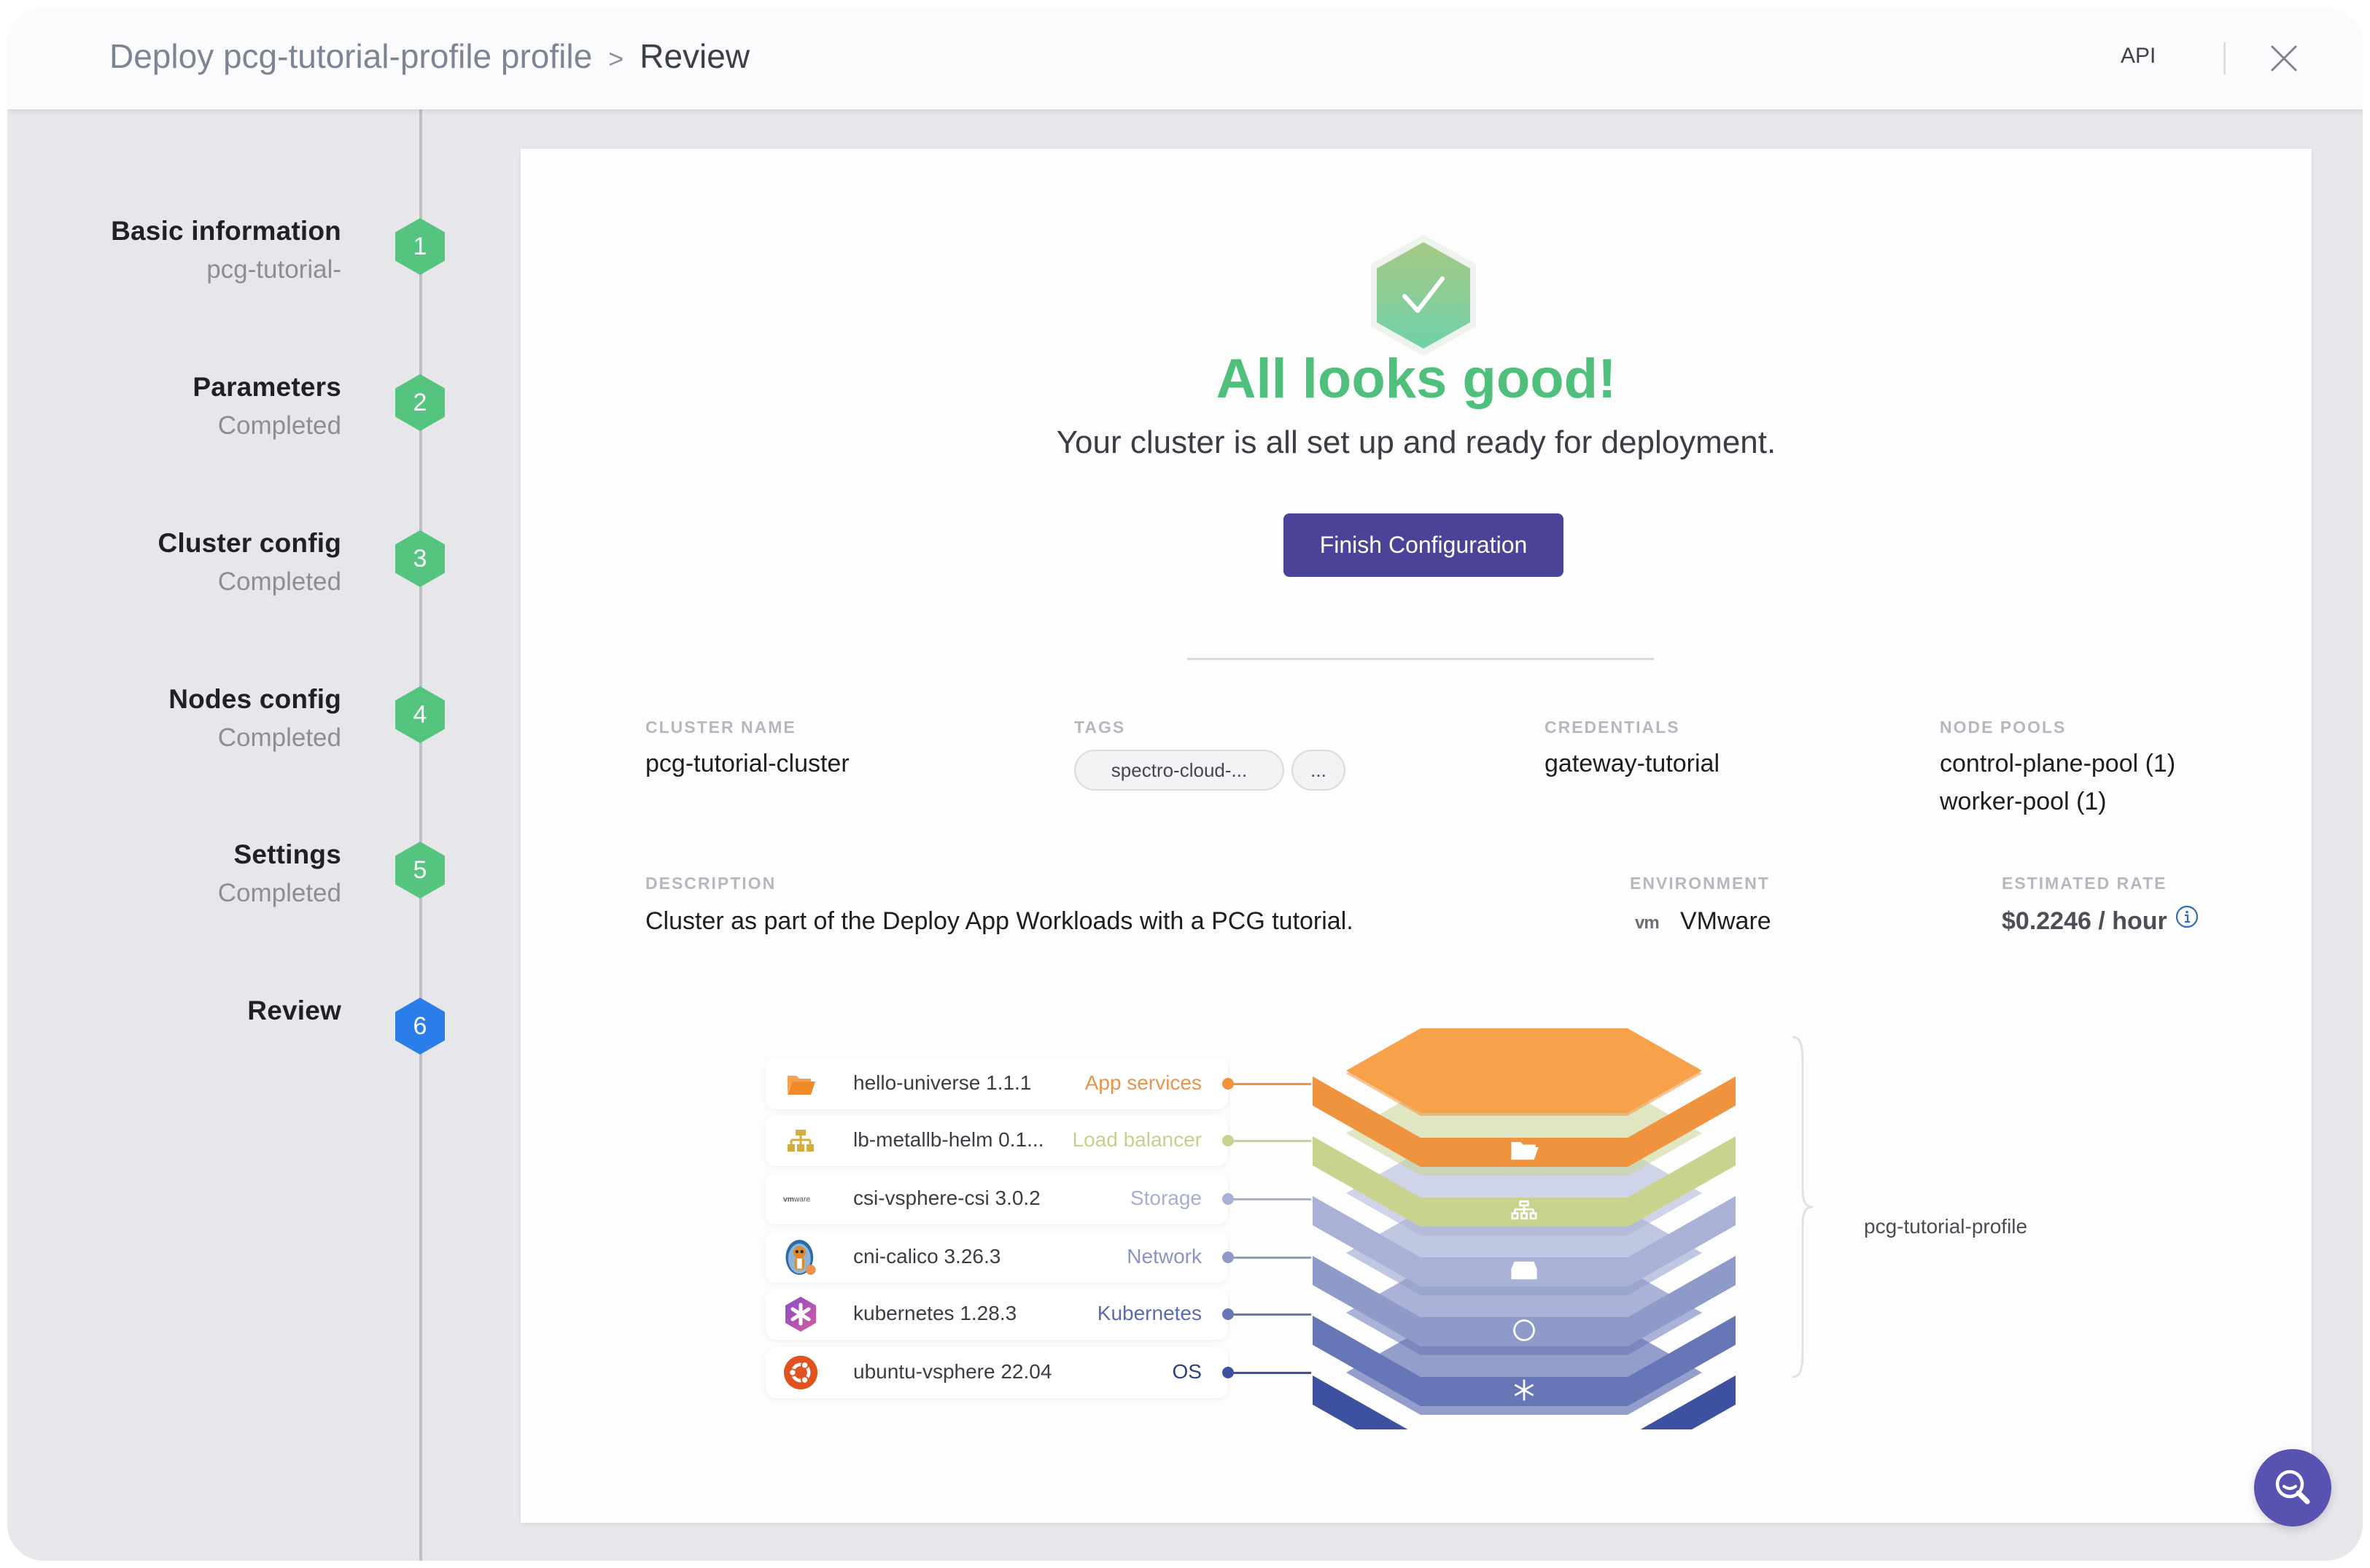 Image resolution: width=2370 pixels, height=1568 pixels. What do you see at coordinates (420, 835) in the screenshot?
I see `stepper-rail` at bounding box center [420, 835].